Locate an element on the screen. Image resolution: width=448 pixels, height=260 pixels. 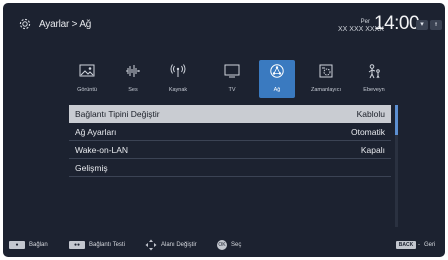
menu-row-label: Gelişmiş is located at coordinates (91, 168).